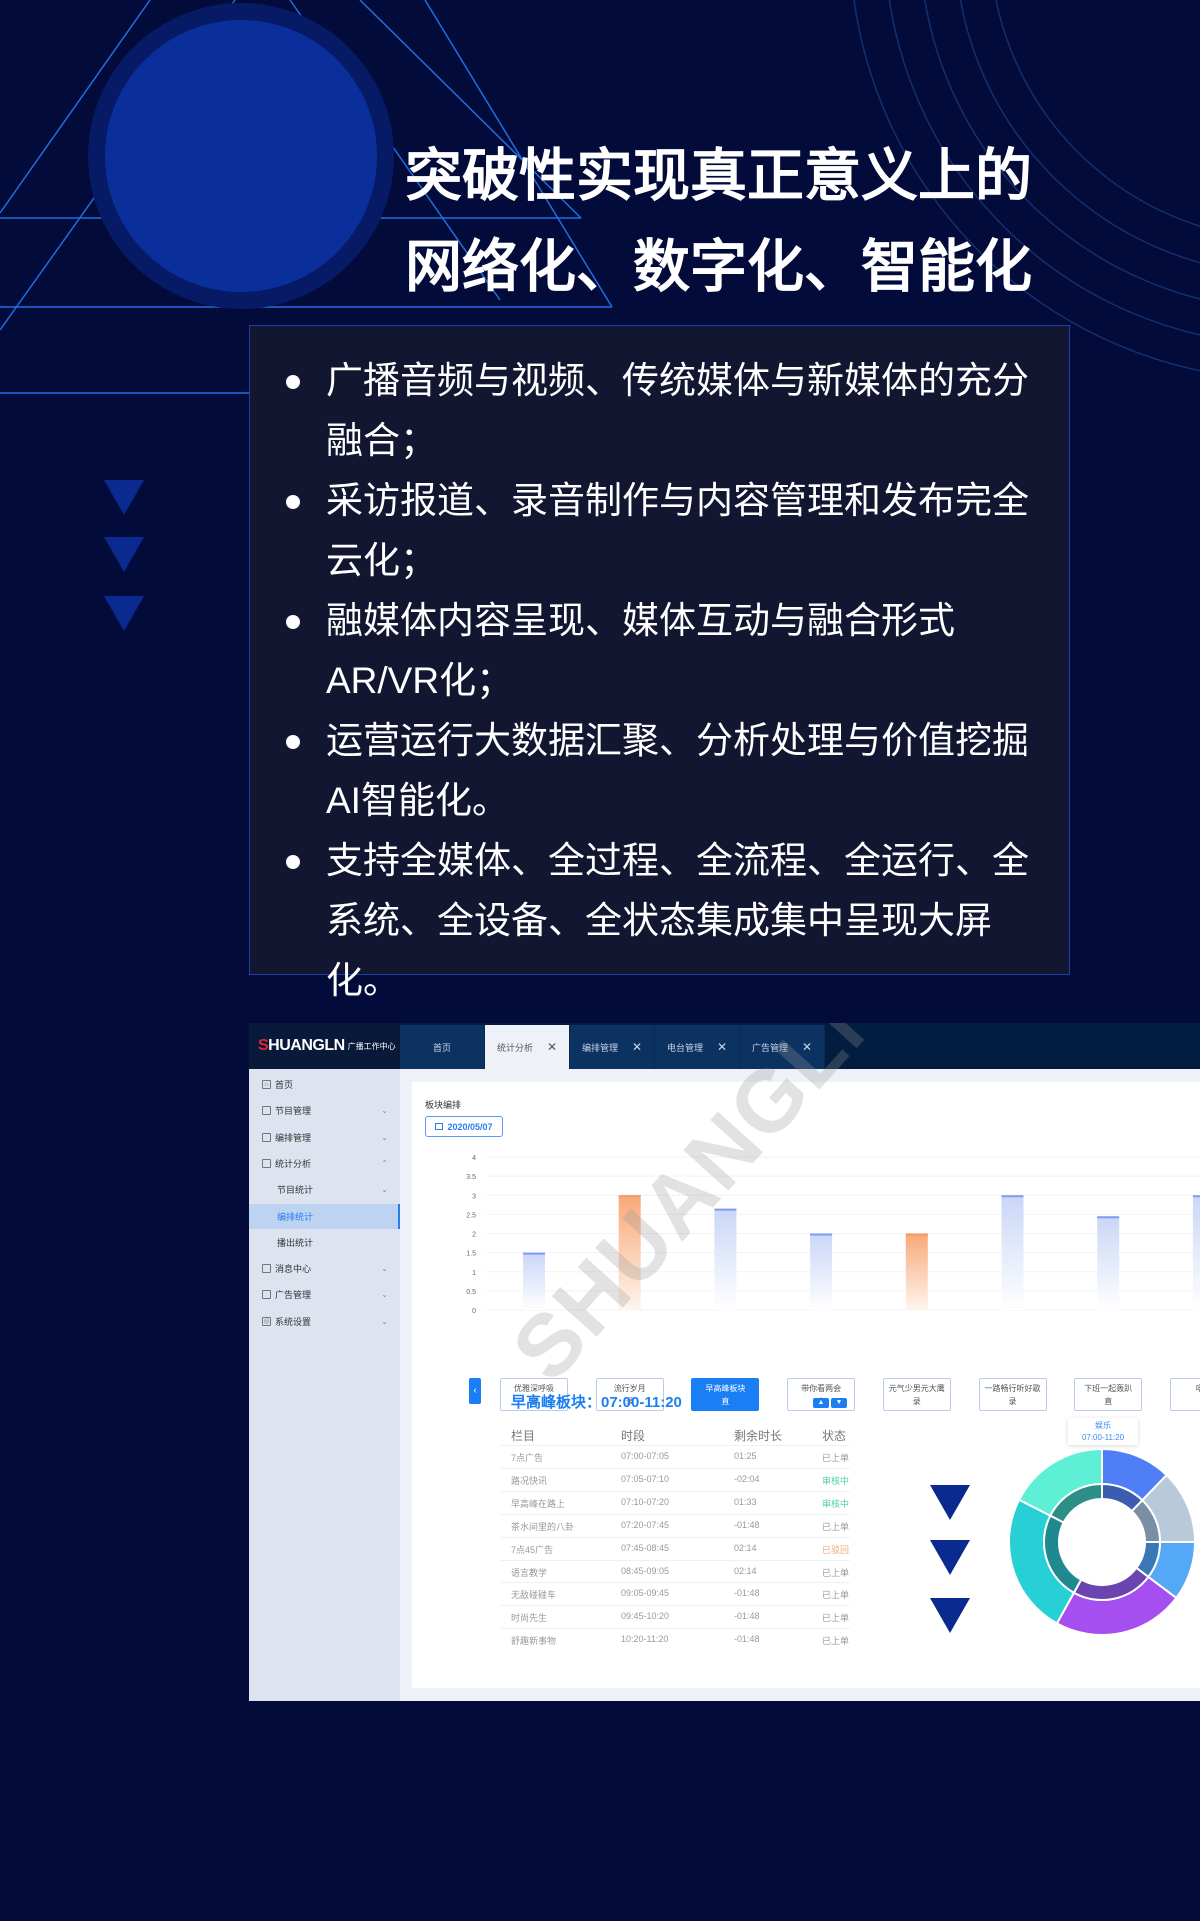 The height and width of the screenshot is (1921, 1200). Describe the element at coordinates (543, 1526) in the screenshot. I see `table-cell: 茶水间里的八卦` at that location.